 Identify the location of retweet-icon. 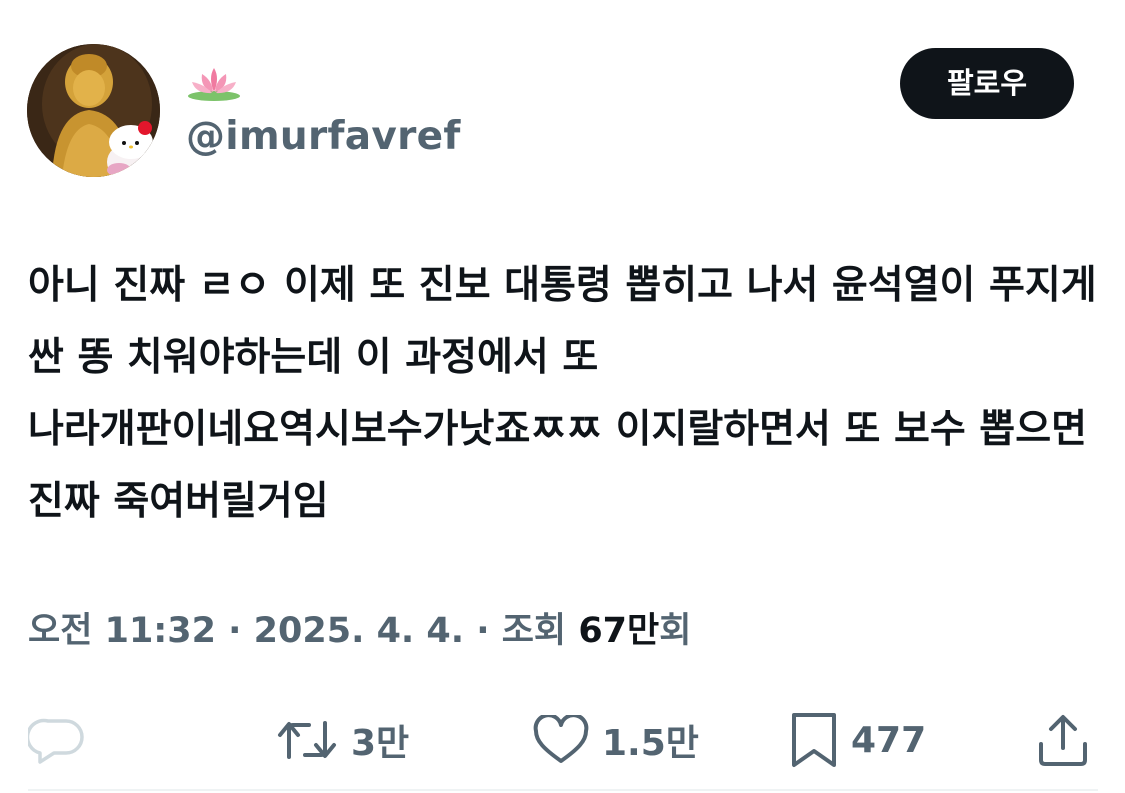
(307, 740).